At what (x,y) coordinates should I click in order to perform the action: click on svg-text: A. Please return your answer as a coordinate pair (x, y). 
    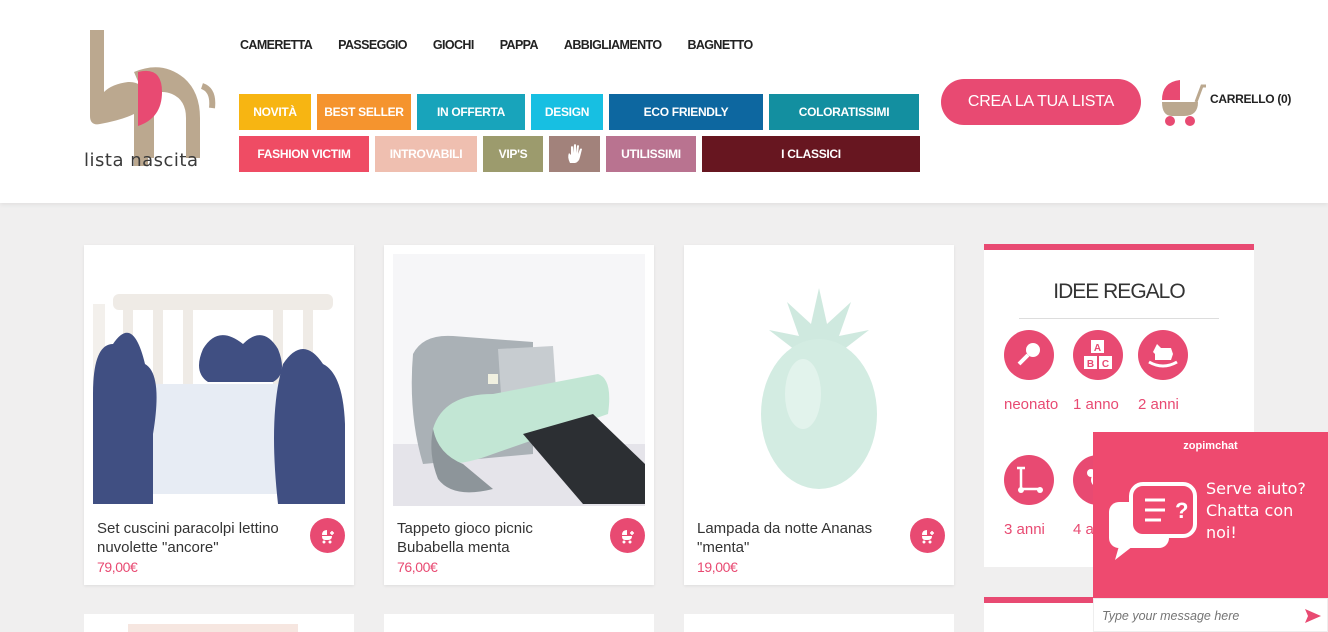
    Looking at the image, I should click on (1097, 348).